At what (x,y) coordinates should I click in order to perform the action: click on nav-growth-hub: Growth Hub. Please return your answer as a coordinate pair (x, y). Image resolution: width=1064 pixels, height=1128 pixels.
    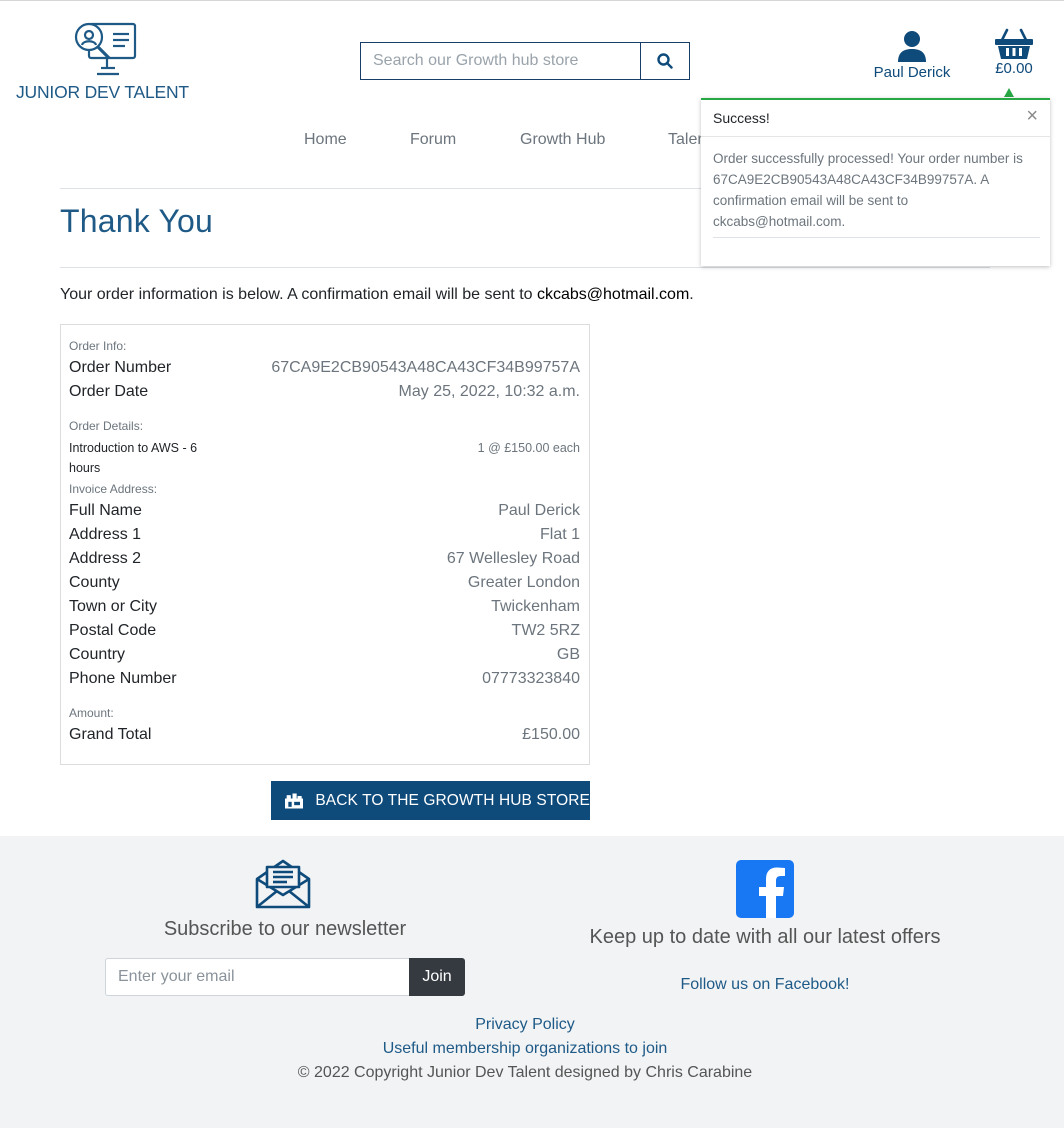
    Looking at the image, I should click on (562, 140).